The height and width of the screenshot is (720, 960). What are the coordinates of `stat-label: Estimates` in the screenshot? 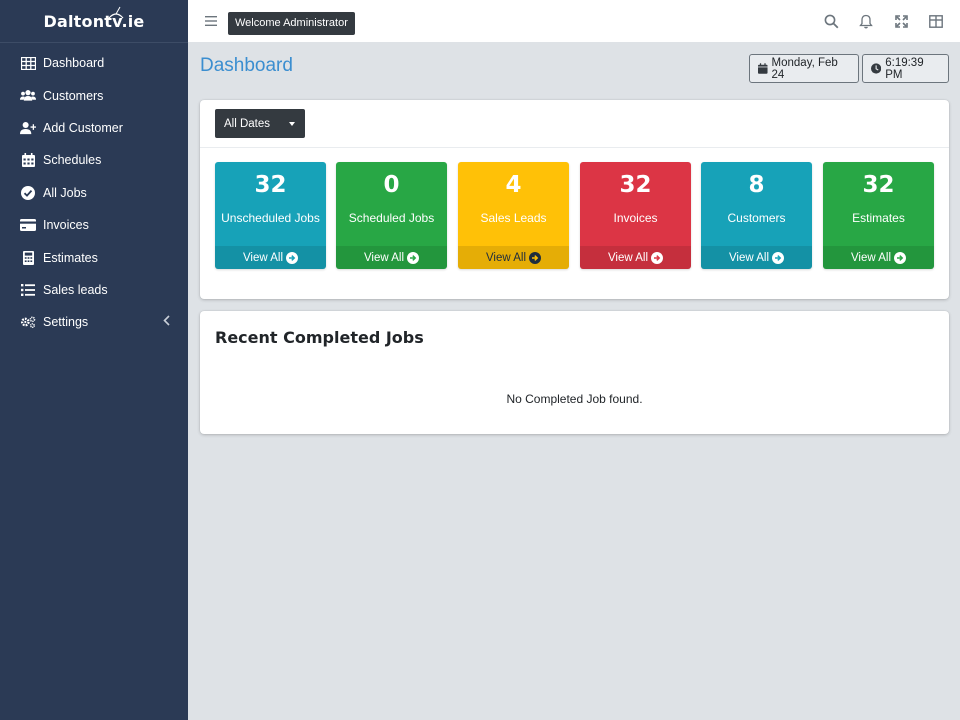 It's located at (878, 218).